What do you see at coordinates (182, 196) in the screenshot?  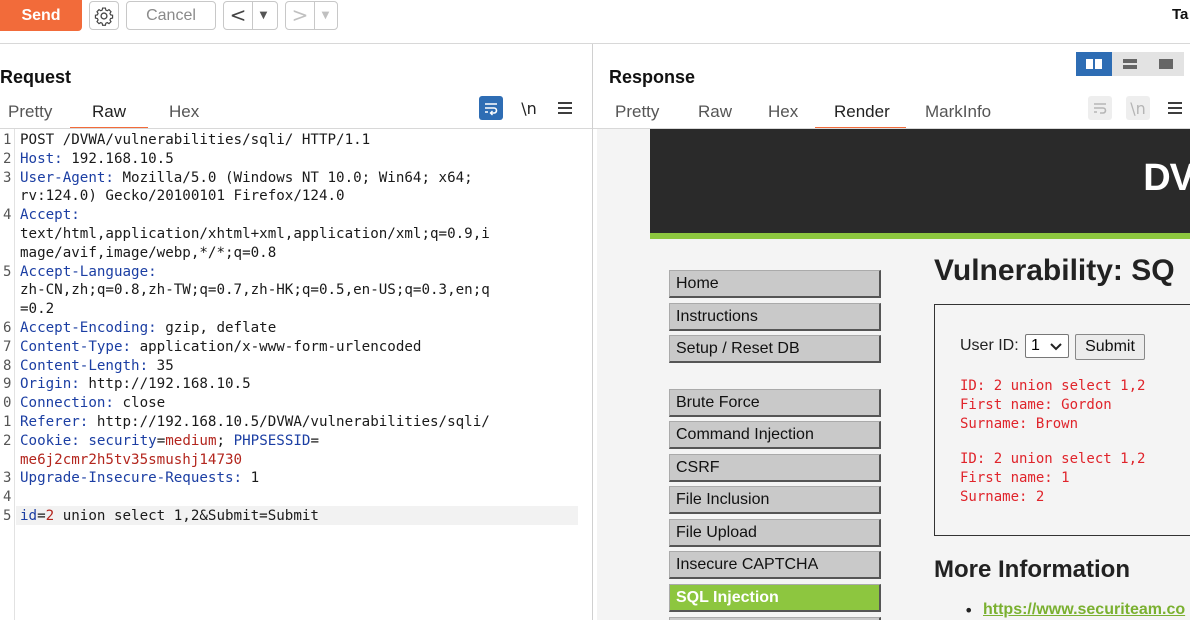 I see `code-token: rv:124.0) Gecko/20100101 Firefox/124.0` at bounding box center [182, 196].